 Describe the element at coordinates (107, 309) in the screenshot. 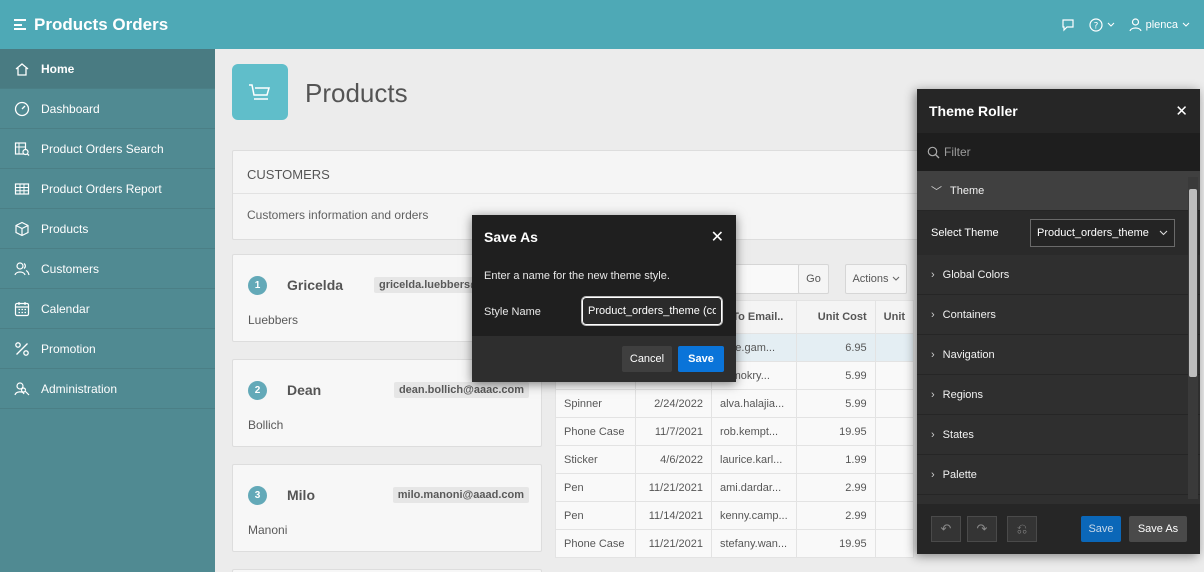

I see `sidebar-item-calendar: Calendar` at that location.